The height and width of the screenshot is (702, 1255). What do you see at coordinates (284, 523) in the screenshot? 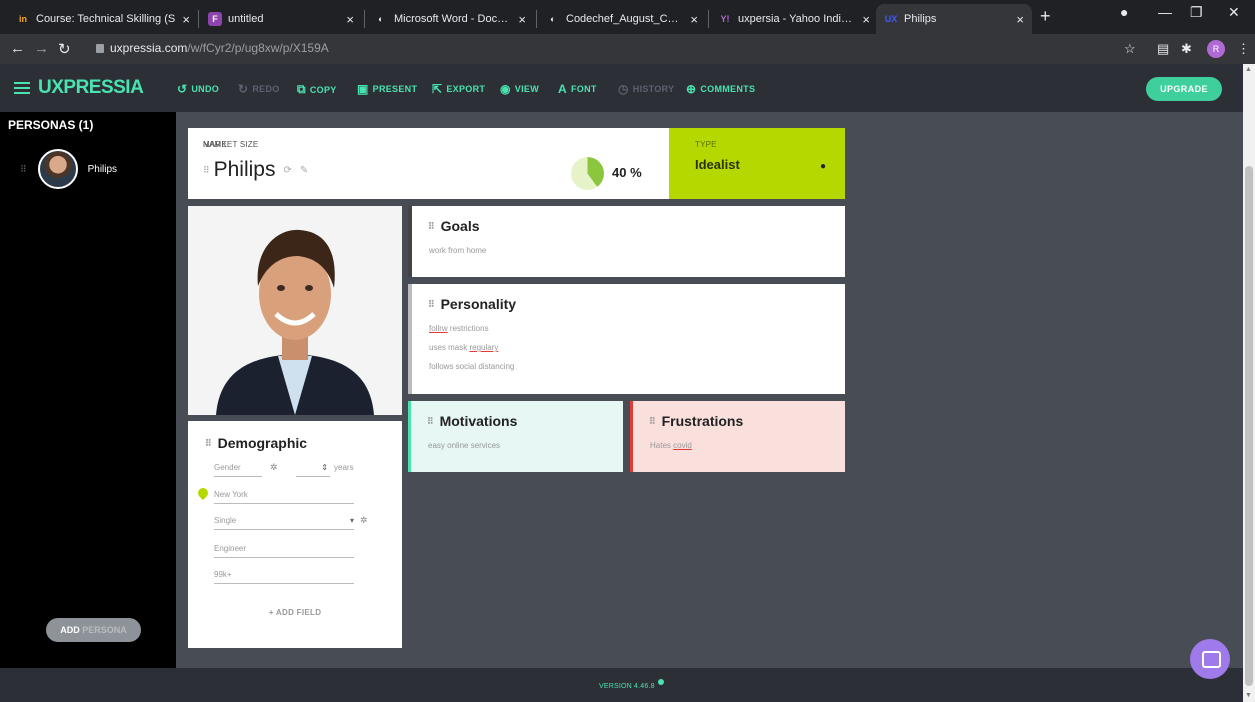
I see `status-select: Single ▾` at bounding box center [284, 523].